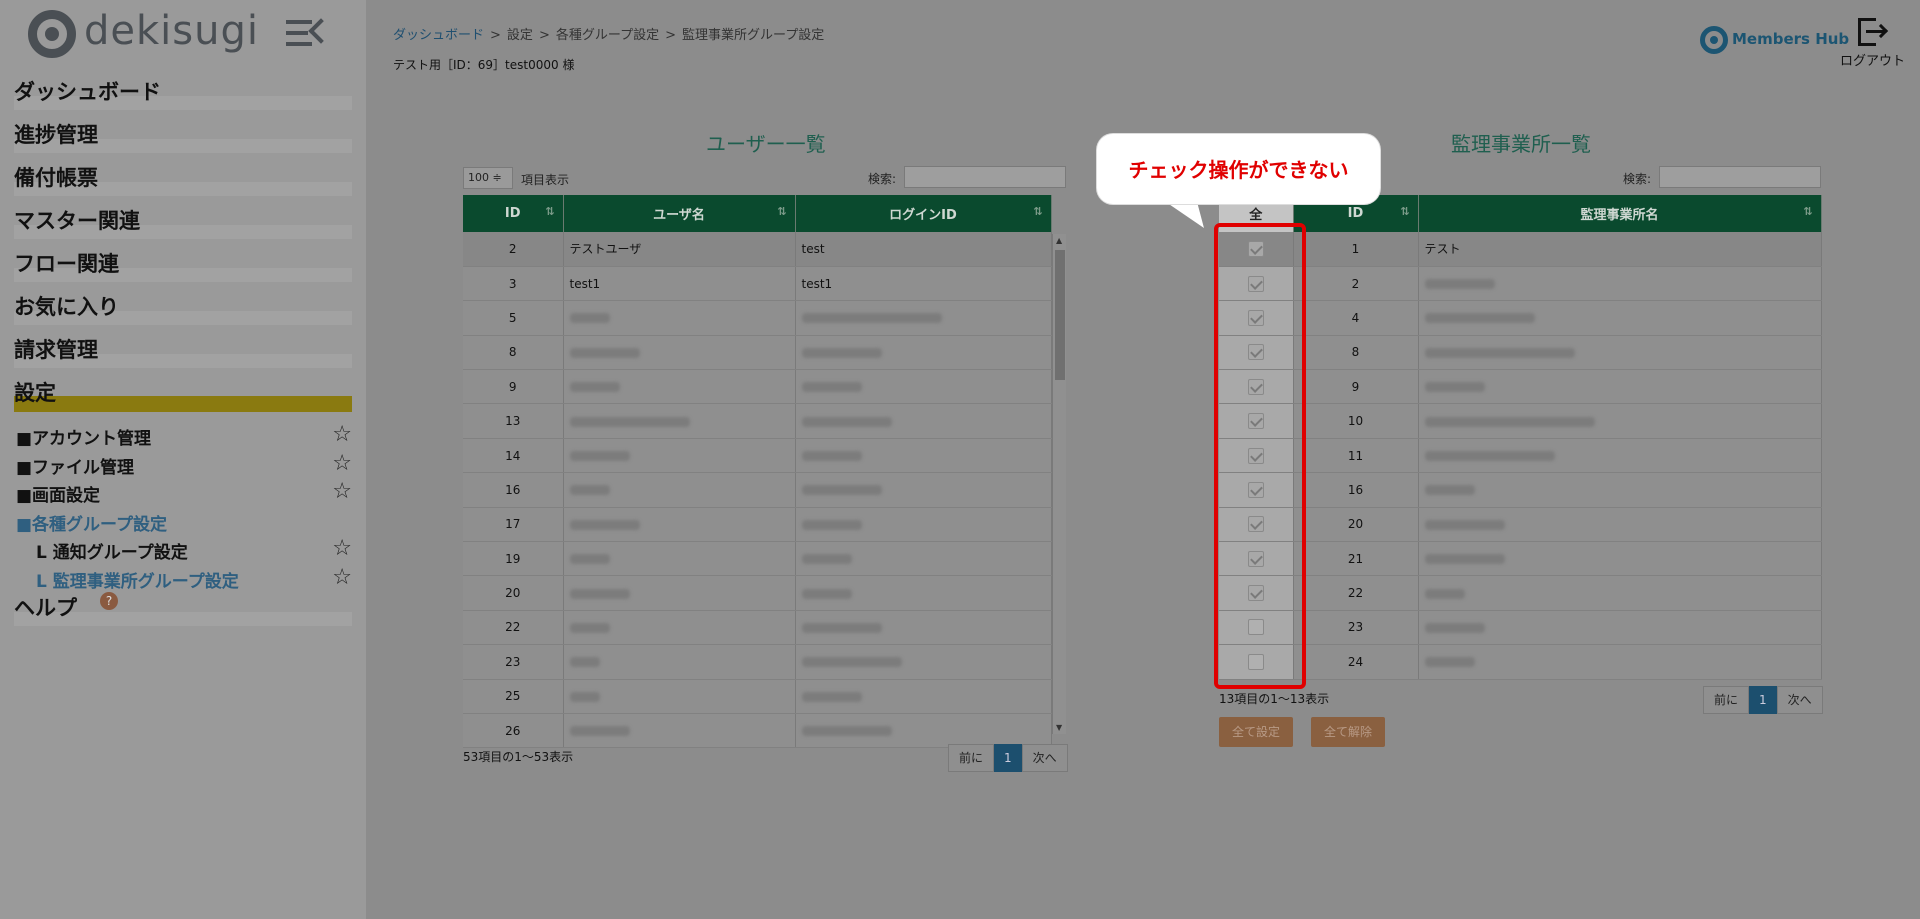 The height and width of the screenshot is (919, 1920). Describe the element at coordinates (1726, 700) in the screenshot. I see `offices-prev-button: 前に` at that location.